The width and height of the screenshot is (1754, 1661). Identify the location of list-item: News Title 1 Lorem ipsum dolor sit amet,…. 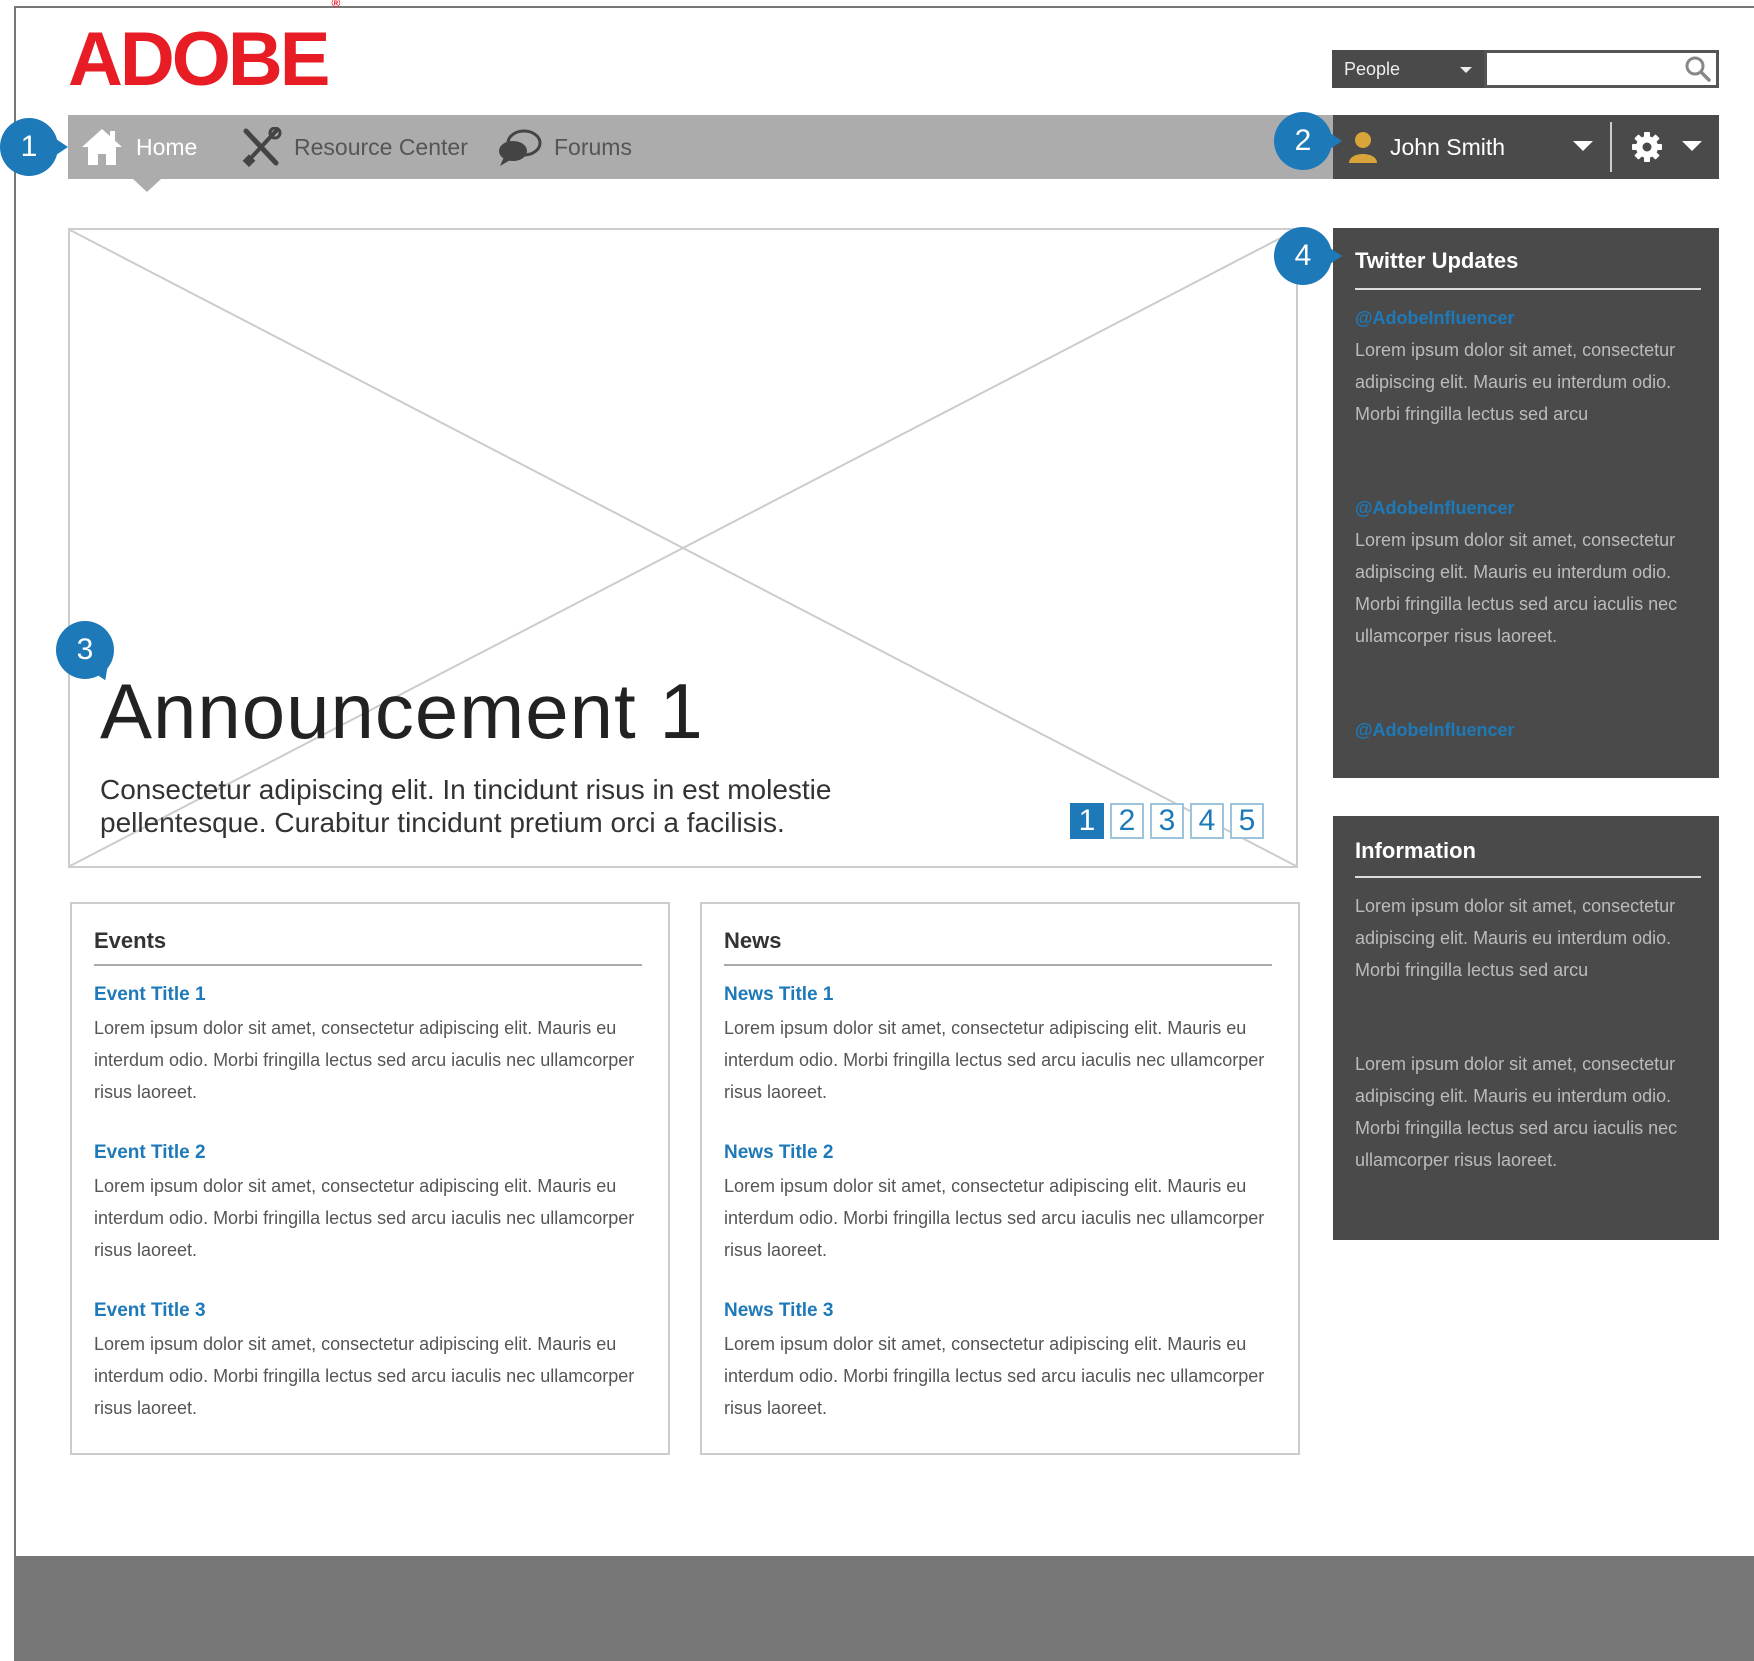
(1001, 1046).